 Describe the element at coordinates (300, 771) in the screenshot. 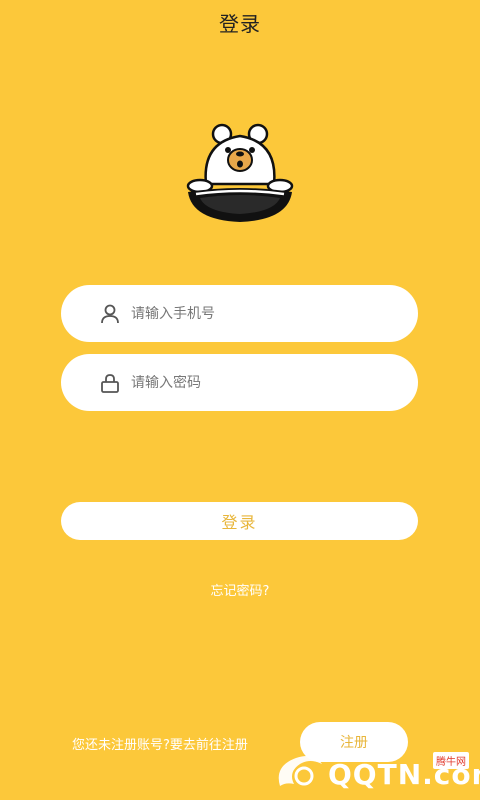

I see `watermark-swirl-icon` at that location.